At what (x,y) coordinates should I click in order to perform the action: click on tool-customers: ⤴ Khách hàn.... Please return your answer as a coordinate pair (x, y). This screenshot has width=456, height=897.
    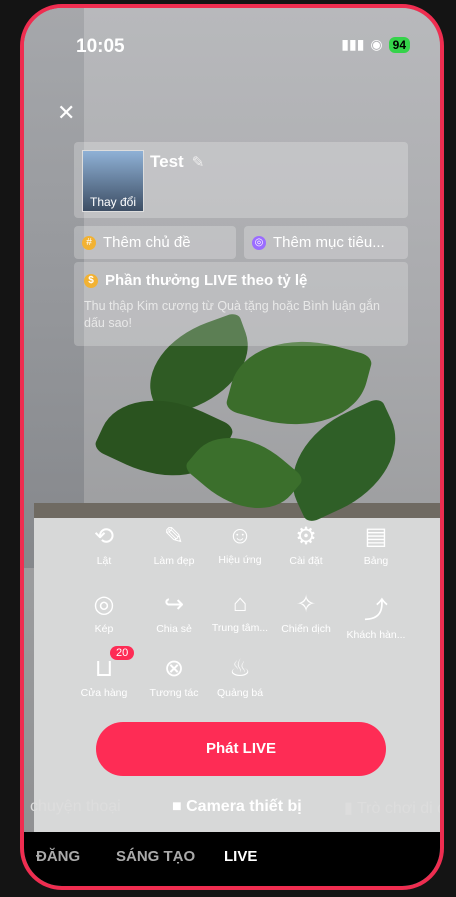
    Looking at the image, I should click on (376, 615).